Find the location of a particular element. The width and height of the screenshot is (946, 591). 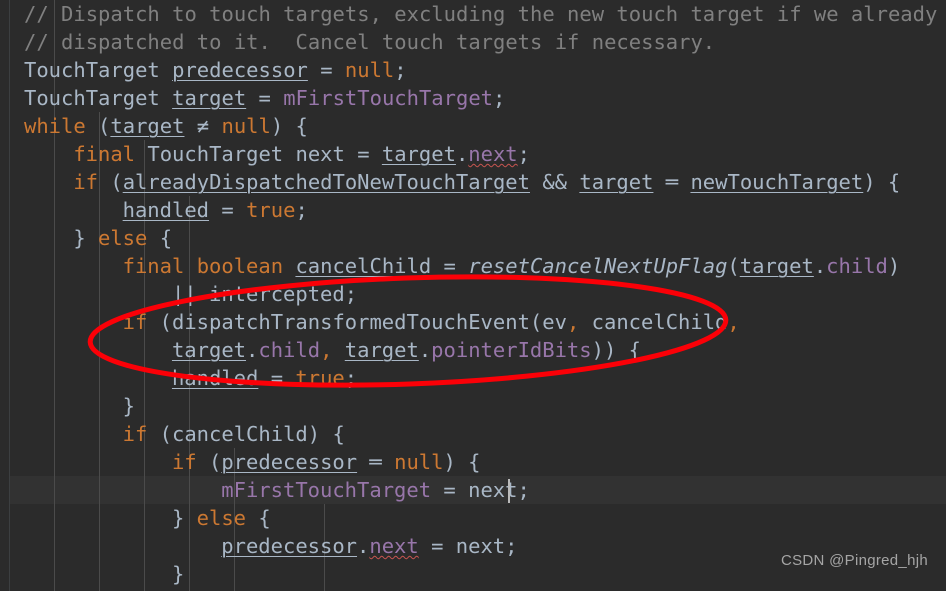

code-token: (dispatchTransformedTouchEvent(ev is located at coordinates (357, 322).